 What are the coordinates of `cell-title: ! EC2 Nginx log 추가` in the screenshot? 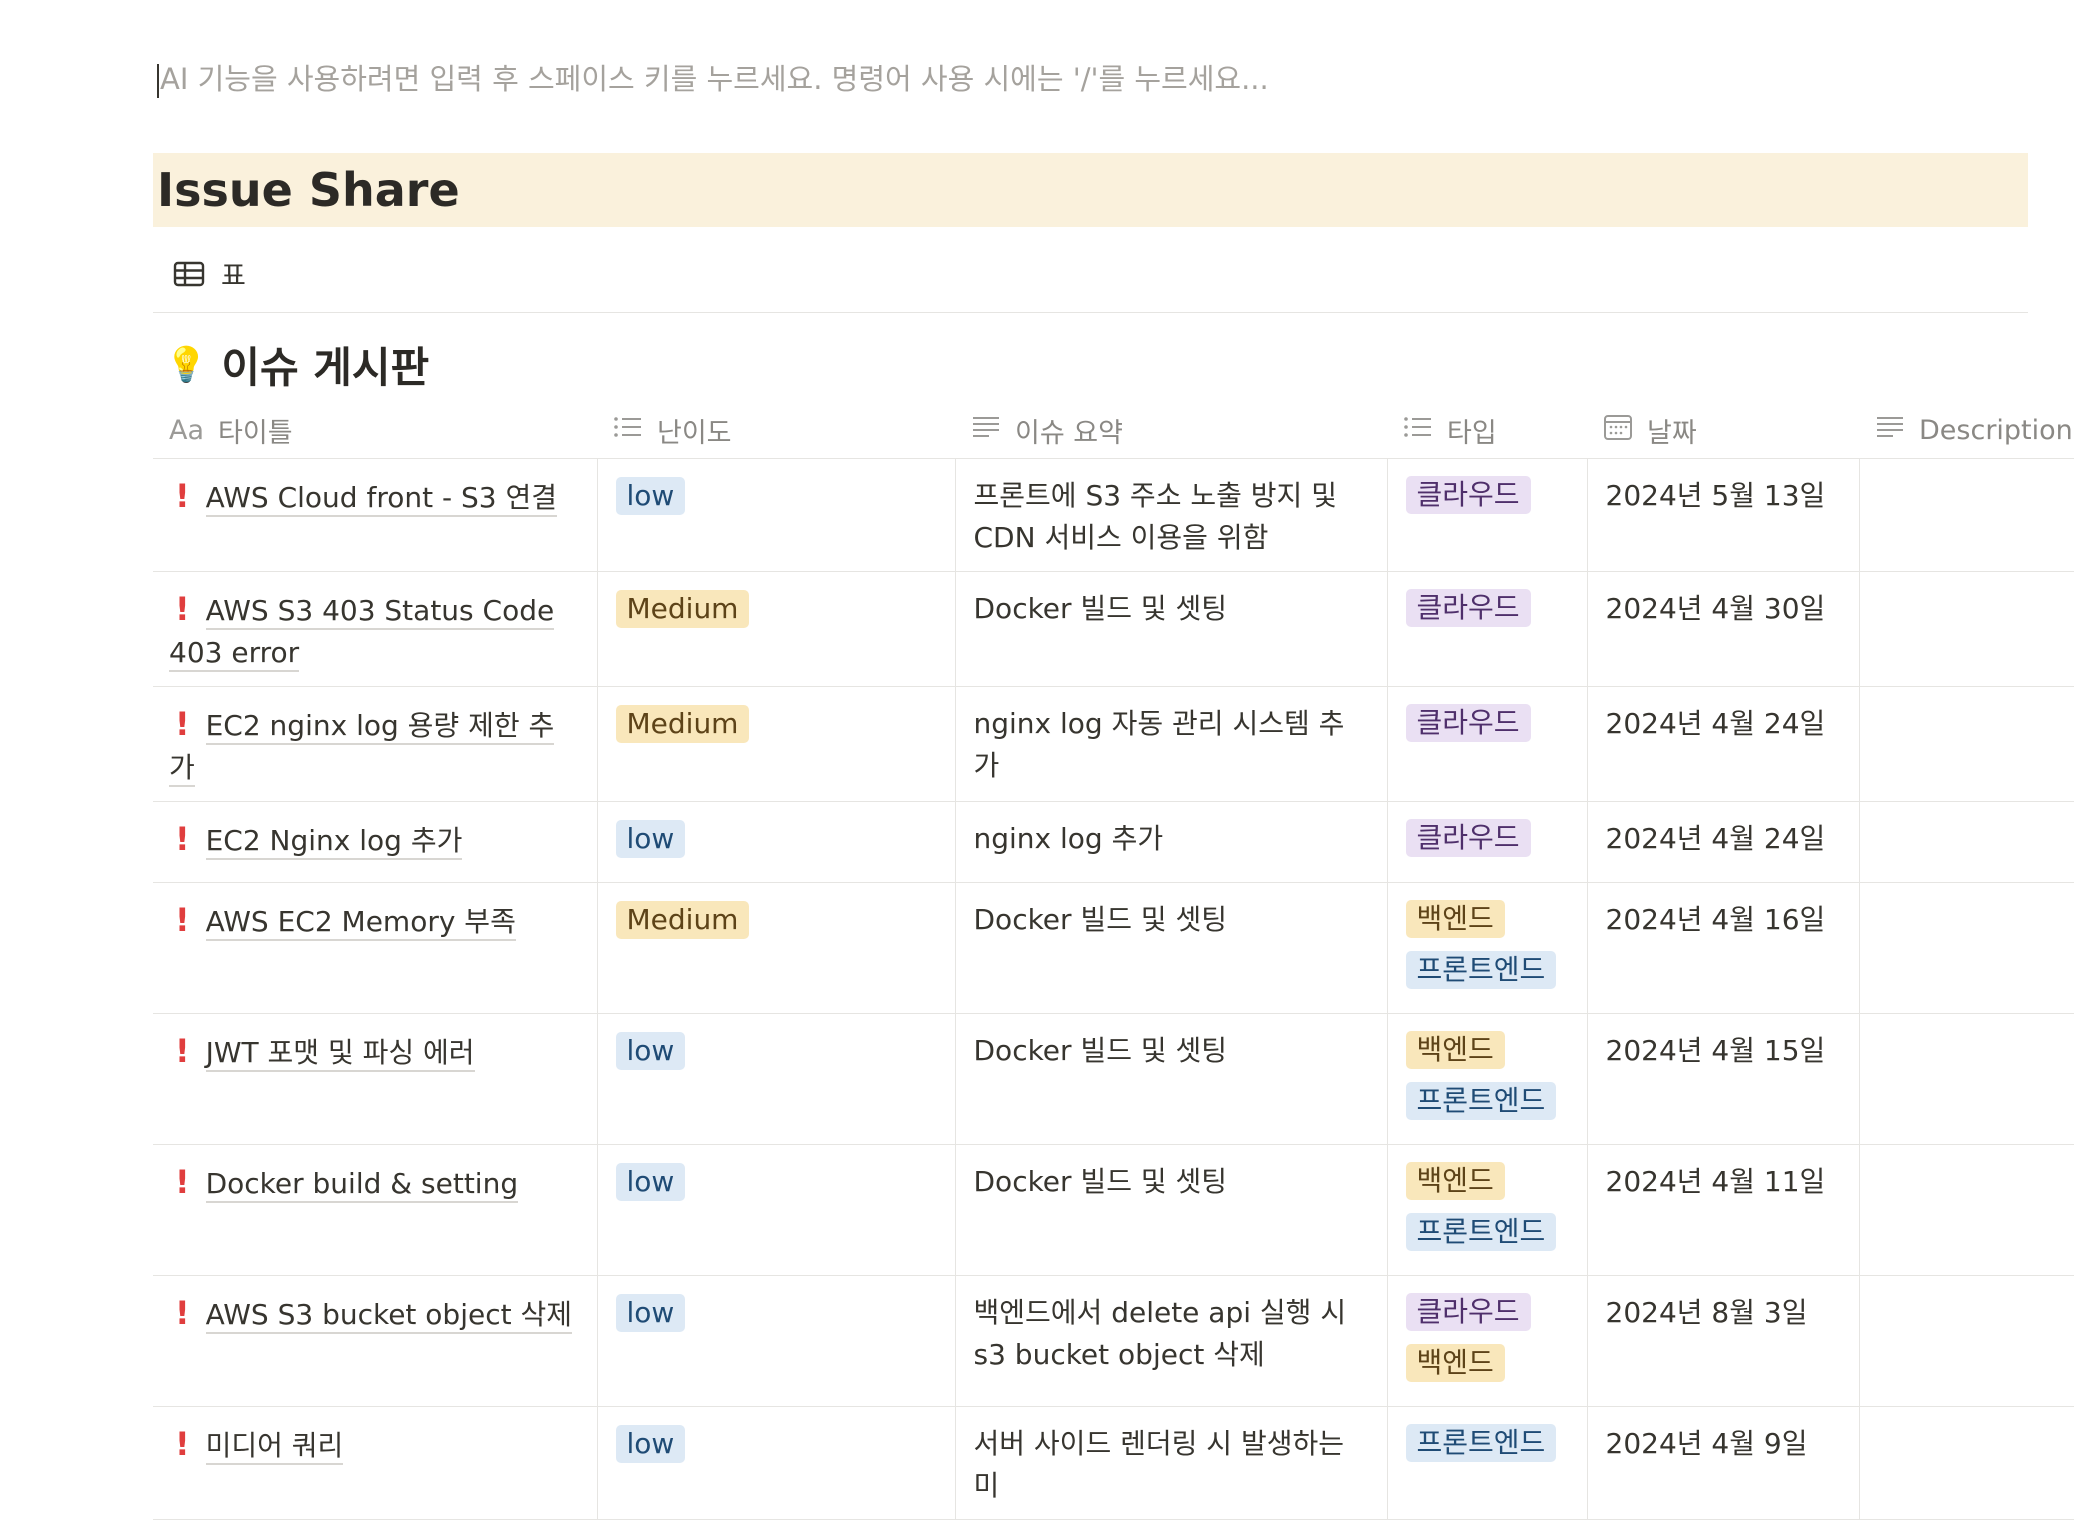 It's located at (375, 842).